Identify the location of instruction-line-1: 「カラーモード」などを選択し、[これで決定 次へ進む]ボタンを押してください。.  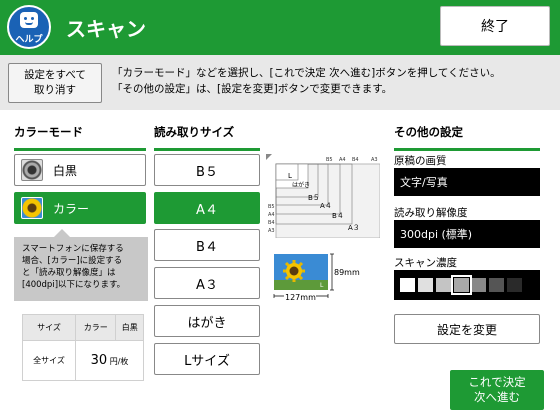
(306, 73).